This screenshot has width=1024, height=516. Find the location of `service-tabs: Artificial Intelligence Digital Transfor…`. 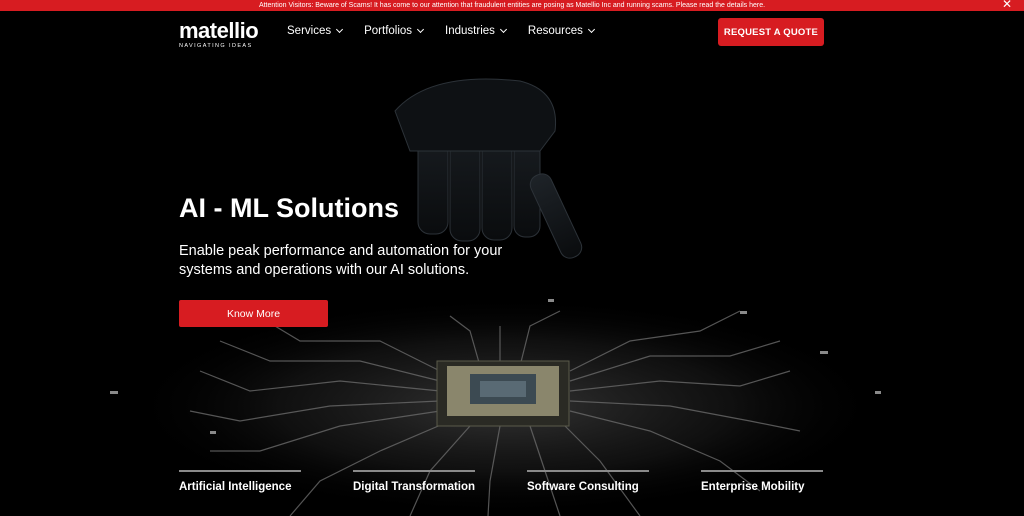

service-tabs: Artificial Intelligence Digital Transfor… is located at coordinates (527, 481).